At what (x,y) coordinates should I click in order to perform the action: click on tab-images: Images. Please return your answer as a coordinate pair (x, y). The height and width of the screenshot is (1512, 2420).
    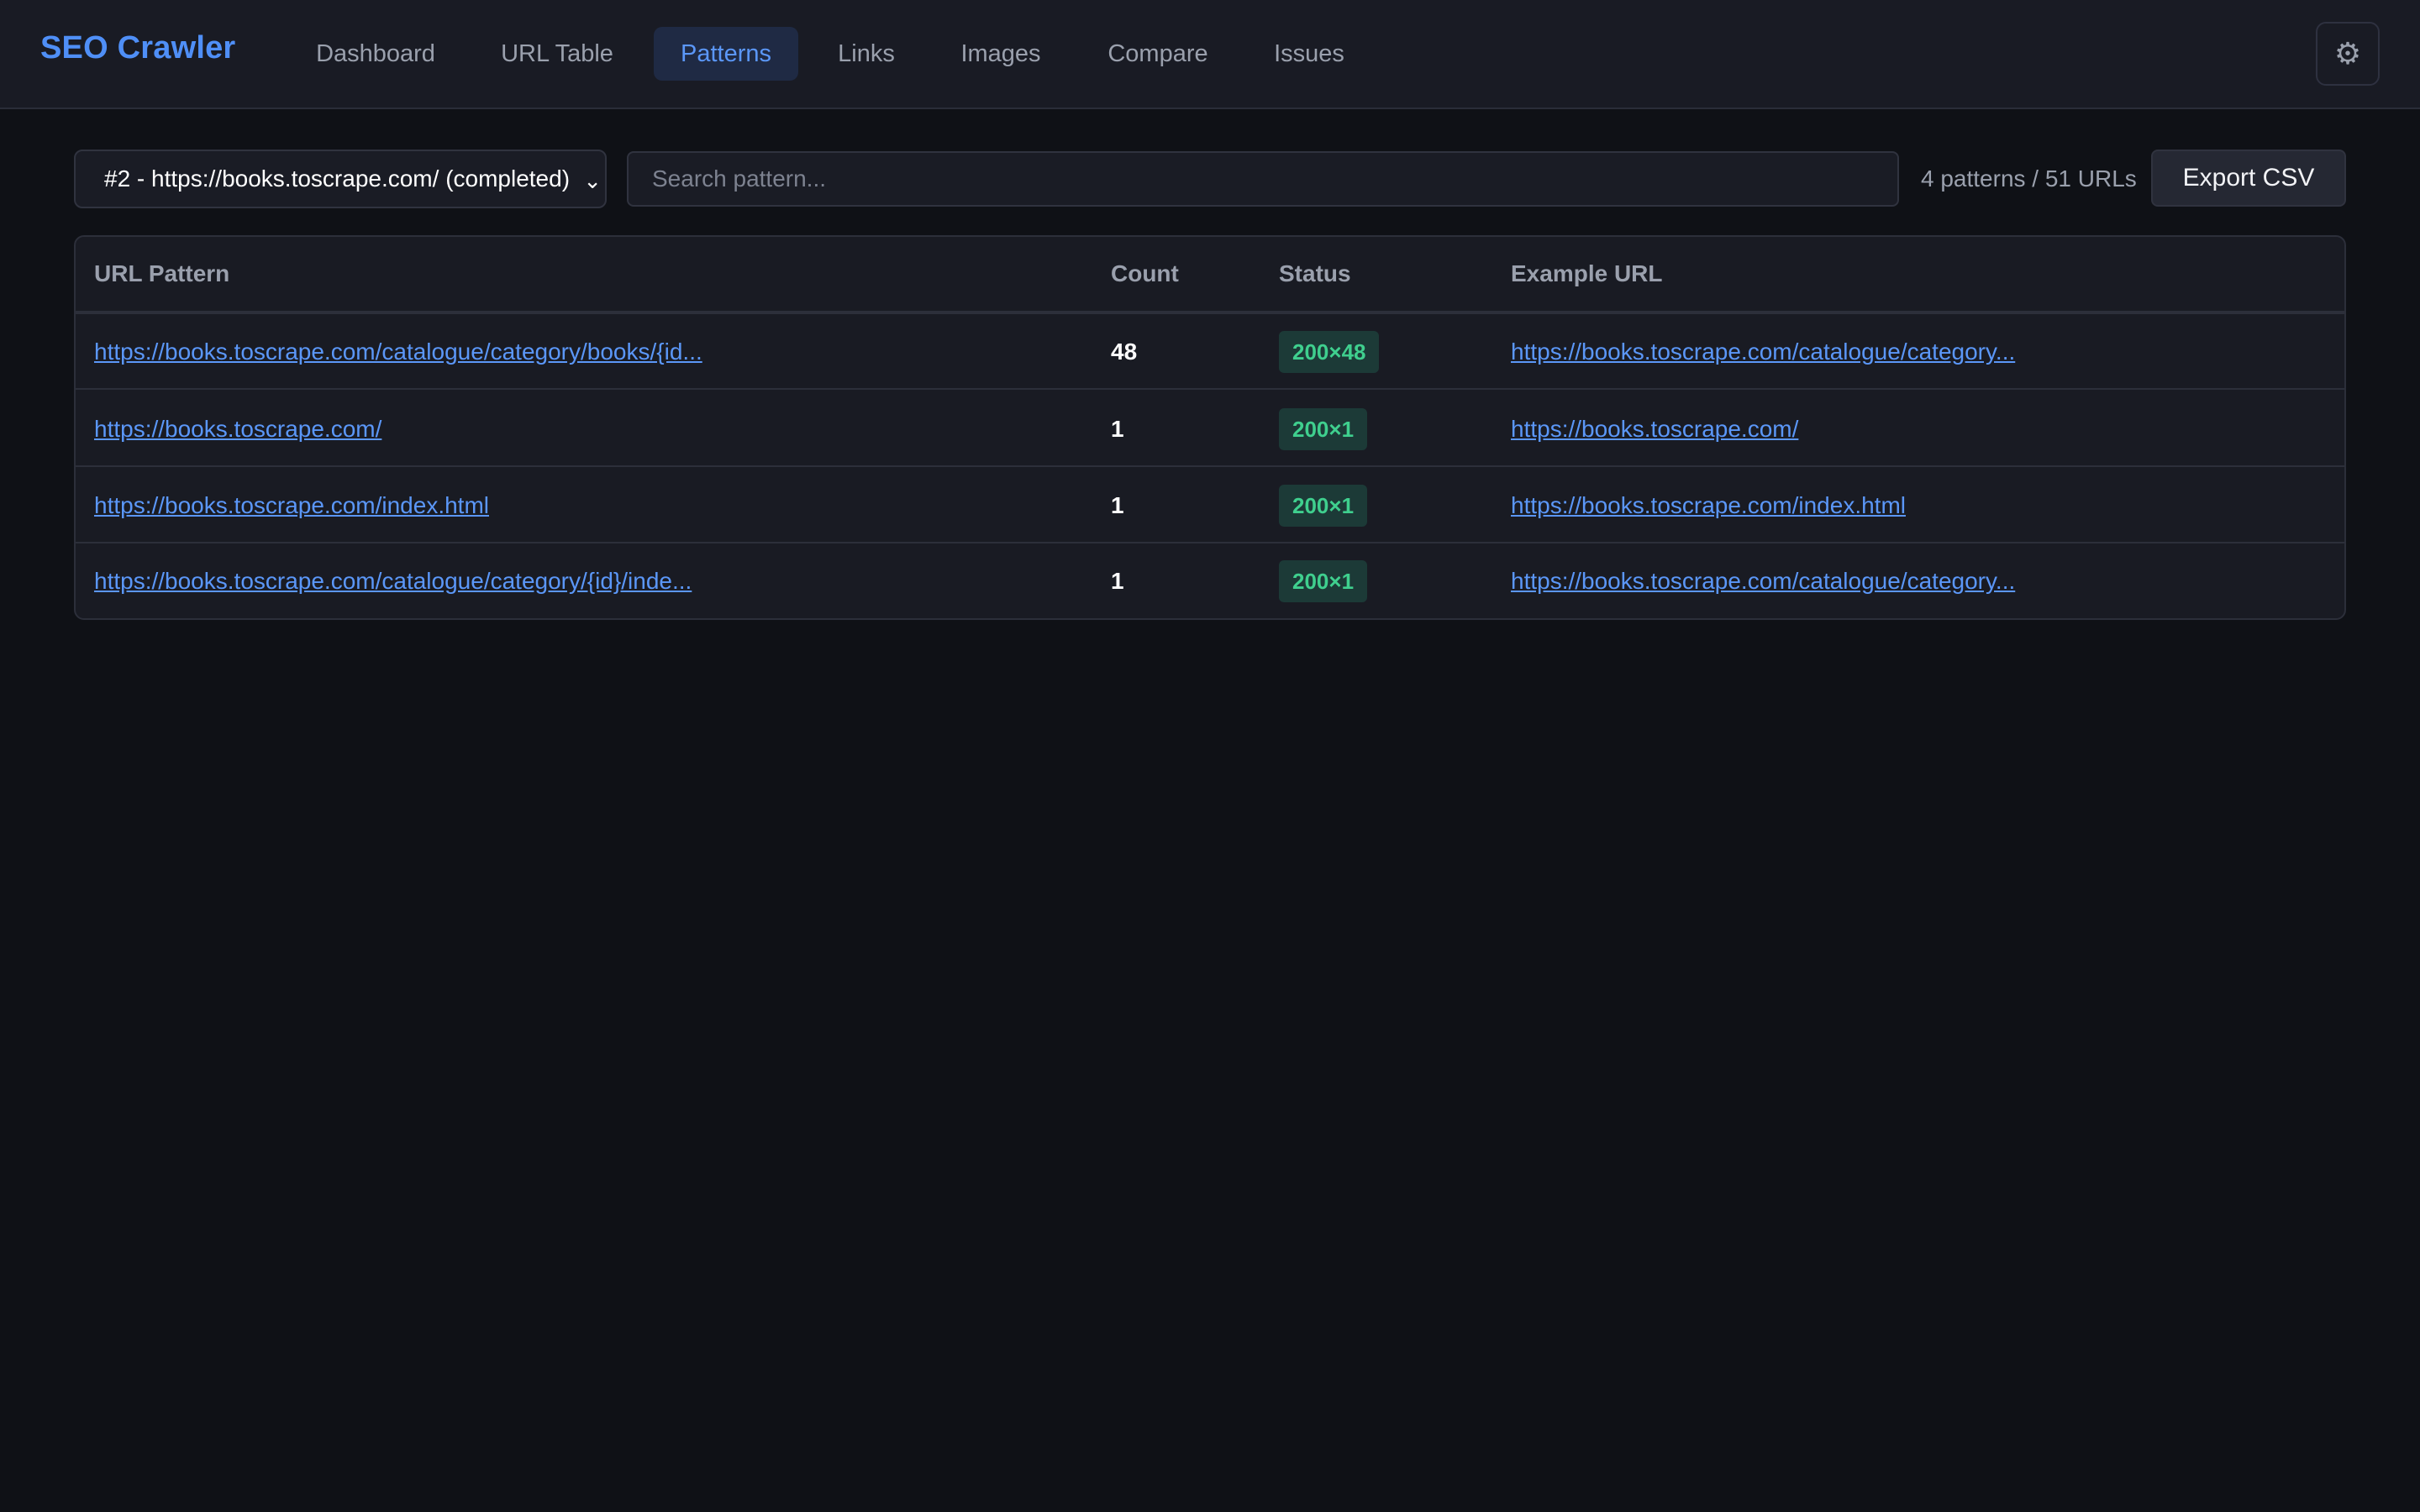
    Looking at the image, I should click on (1000, 54).